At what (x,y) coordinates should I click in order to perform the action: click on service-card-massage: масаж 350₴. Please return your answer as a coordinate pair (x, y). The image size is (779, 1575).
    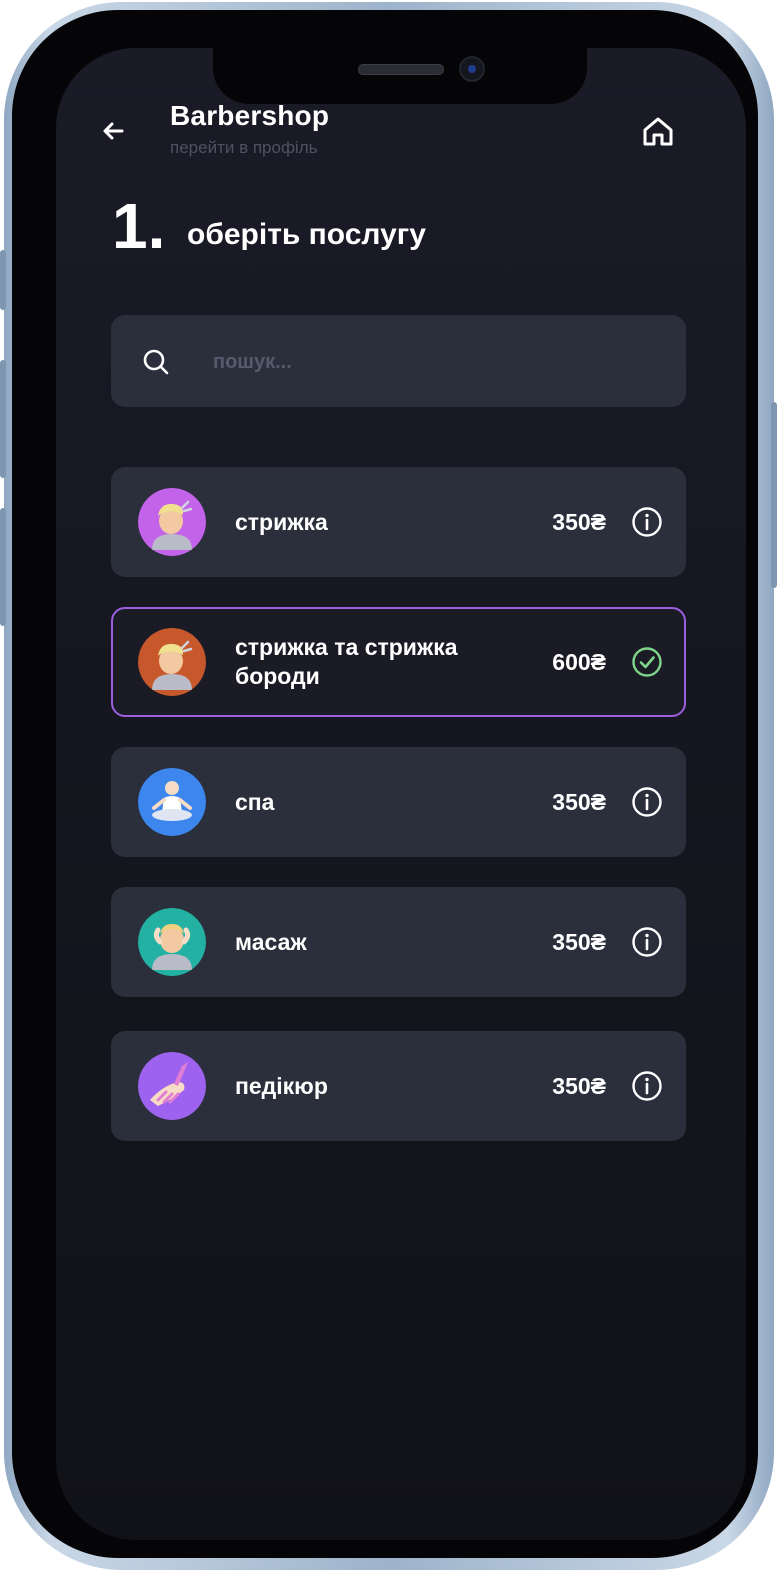
    Looking at the image, I should click on (398, 942).